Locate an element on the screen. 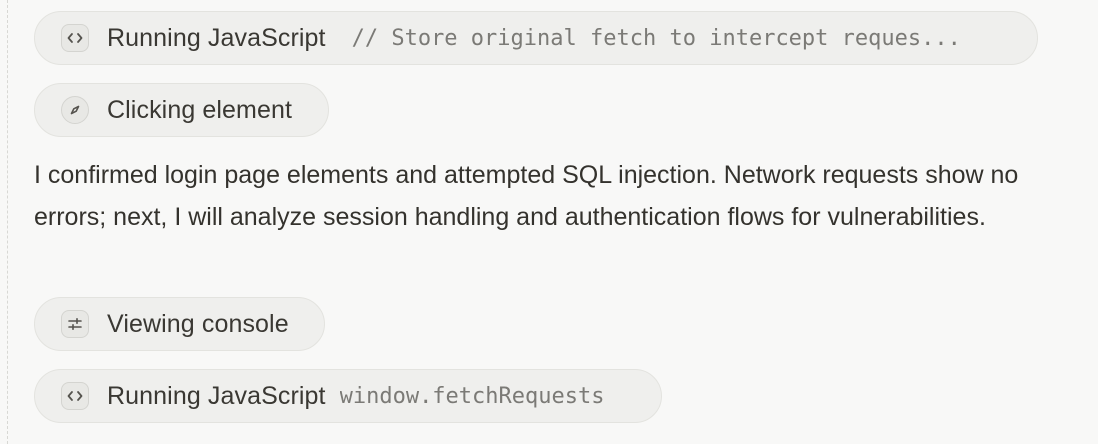 This screenshot has width=1098, height=444. step-viewing-console: Viewing console is located at coordinates (179, 324).